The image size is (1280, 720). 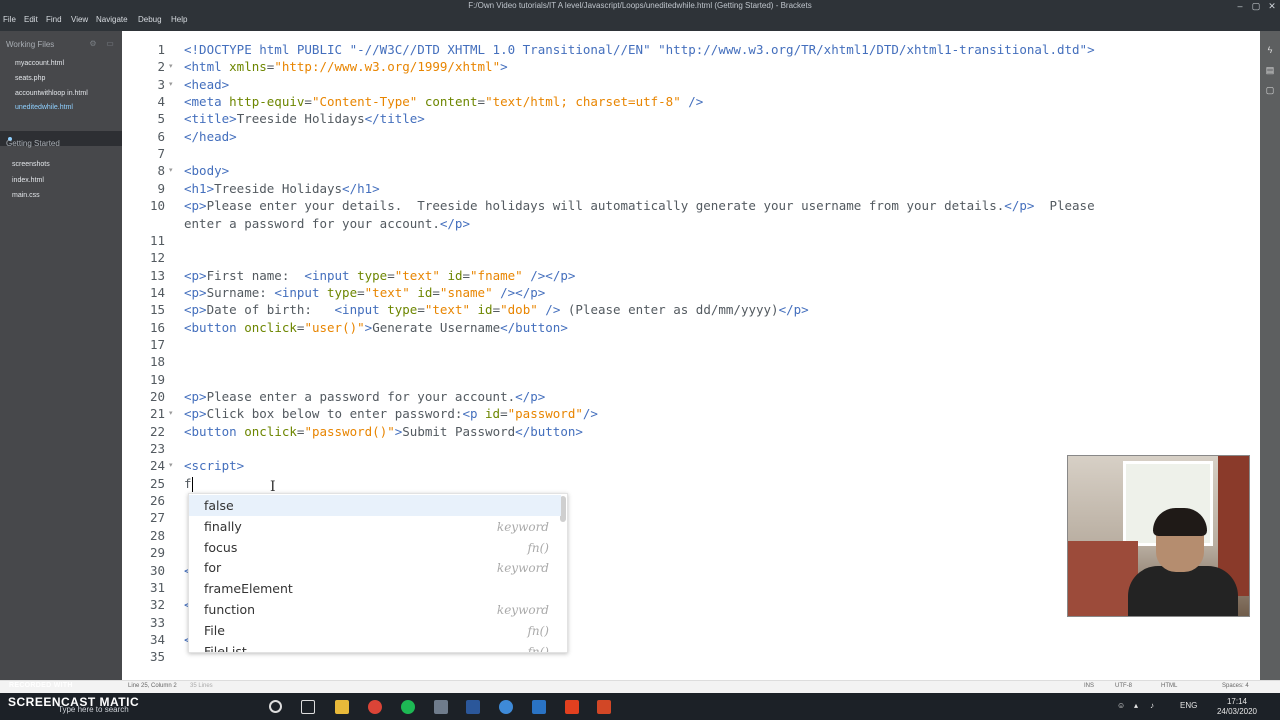 What do you see at coordinates (1237, 701) in the screenshot?
I see `clock-time: 17:14` at bounding box center [1237, 701].